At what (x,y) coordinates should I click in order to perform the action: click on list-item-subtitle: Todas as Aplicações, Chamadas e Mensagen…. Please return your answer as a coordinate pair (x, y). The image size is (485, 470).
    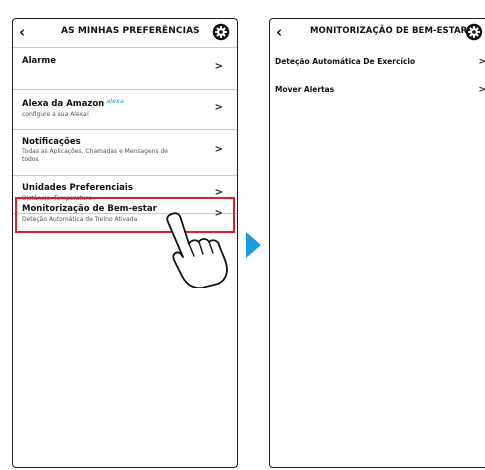
    Looking at the image, I should click on (95, 151).